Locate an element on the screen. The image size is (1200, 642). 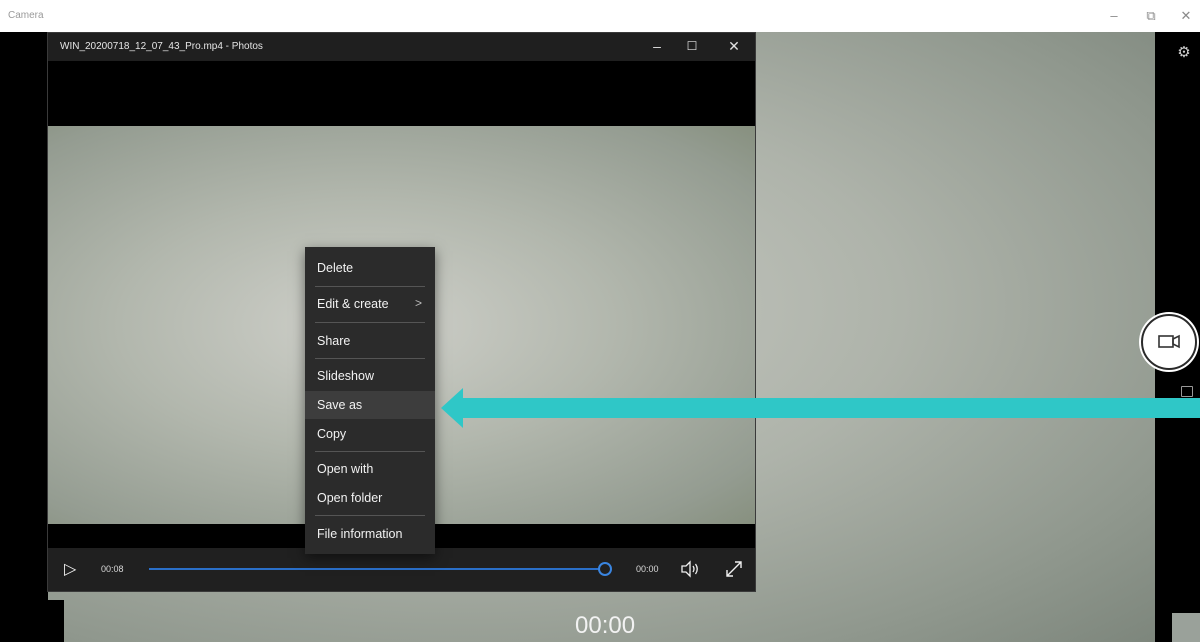
menu-item-save-as: Save as is located at coordinates (370, 405).